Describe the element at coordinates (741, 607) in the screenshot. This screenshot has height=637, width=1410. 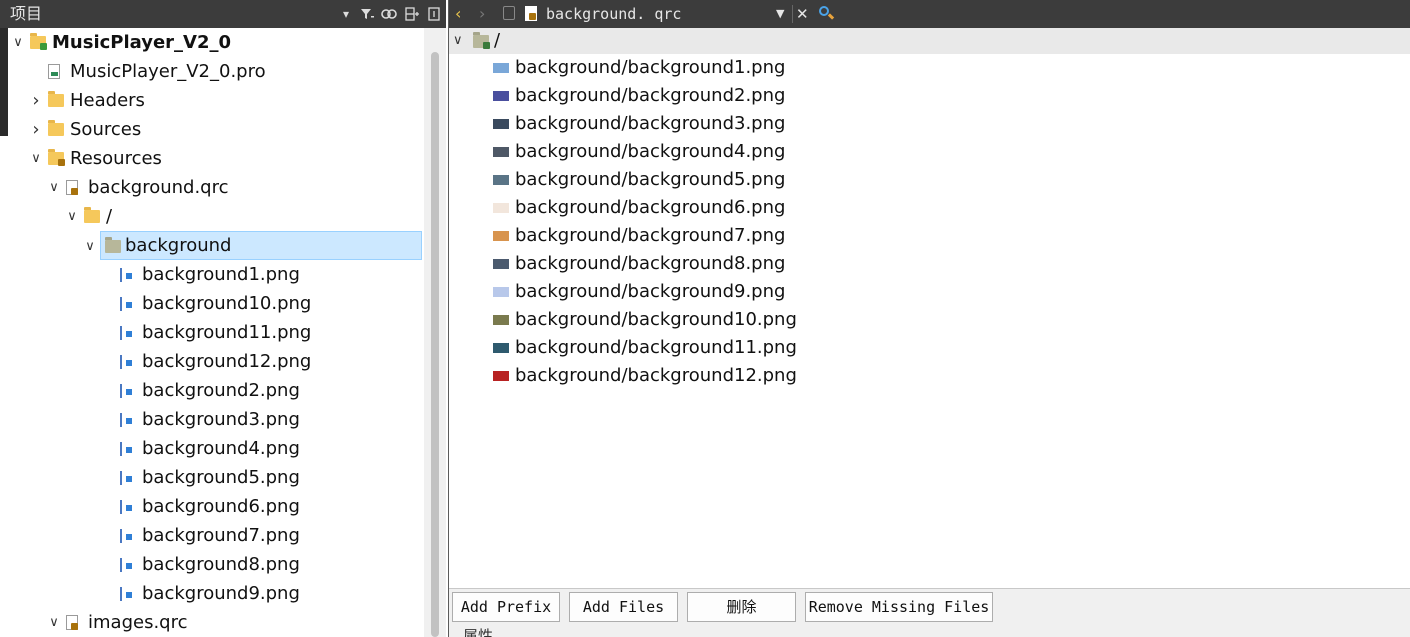
I see `delete-button: 删除` at that location.